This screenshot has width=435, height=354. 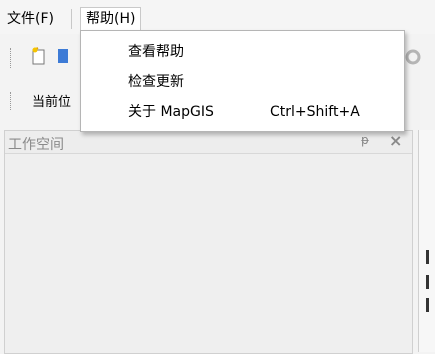 I want to click on workspace-title: 工作空间, so click(x=36, y=145).